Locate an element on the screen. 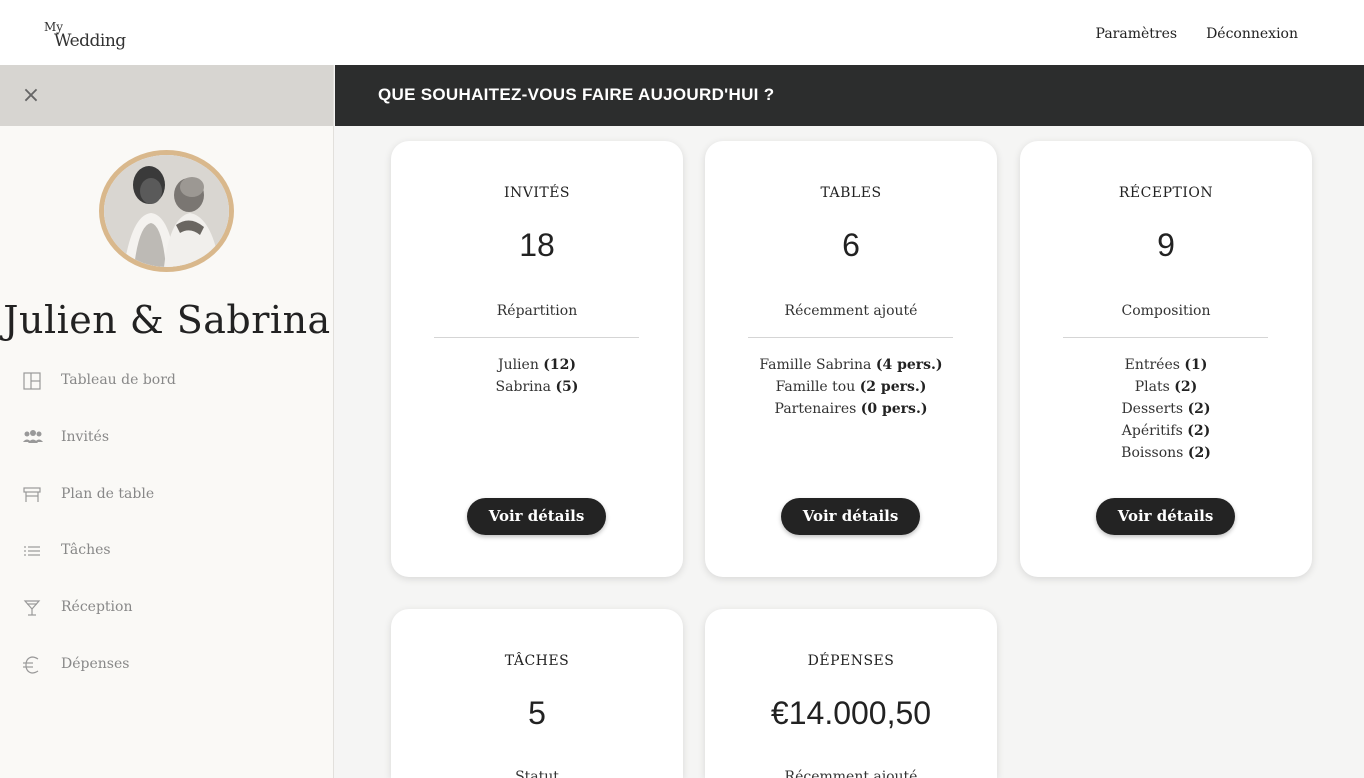  top-bar: My Wedding Paramètres Déconnexion is located at coordinates (682, 32).